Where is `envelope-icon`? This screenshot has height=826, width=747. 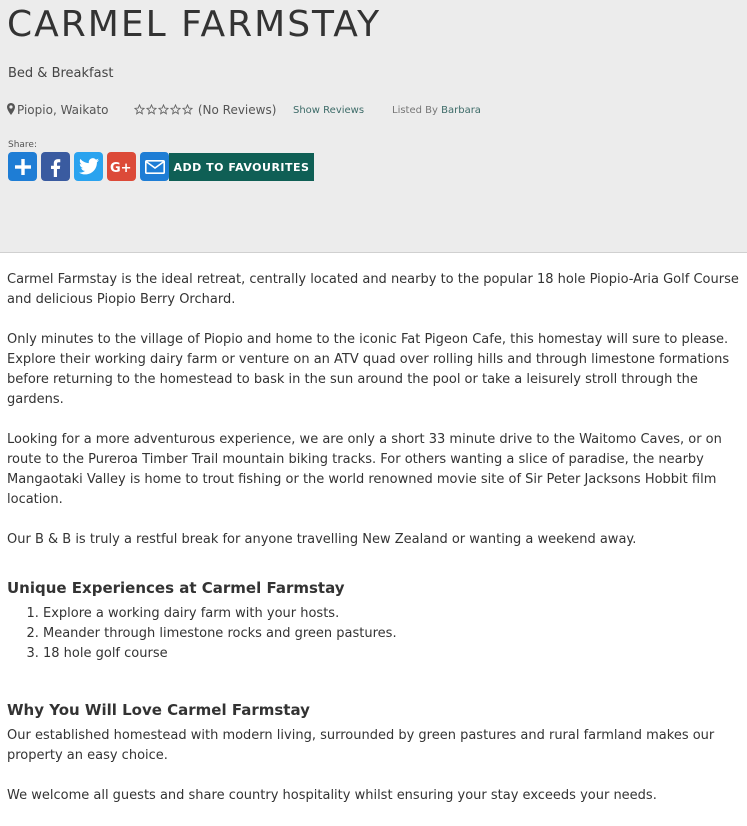
envelope-icon is located at coordinates (154, 166).